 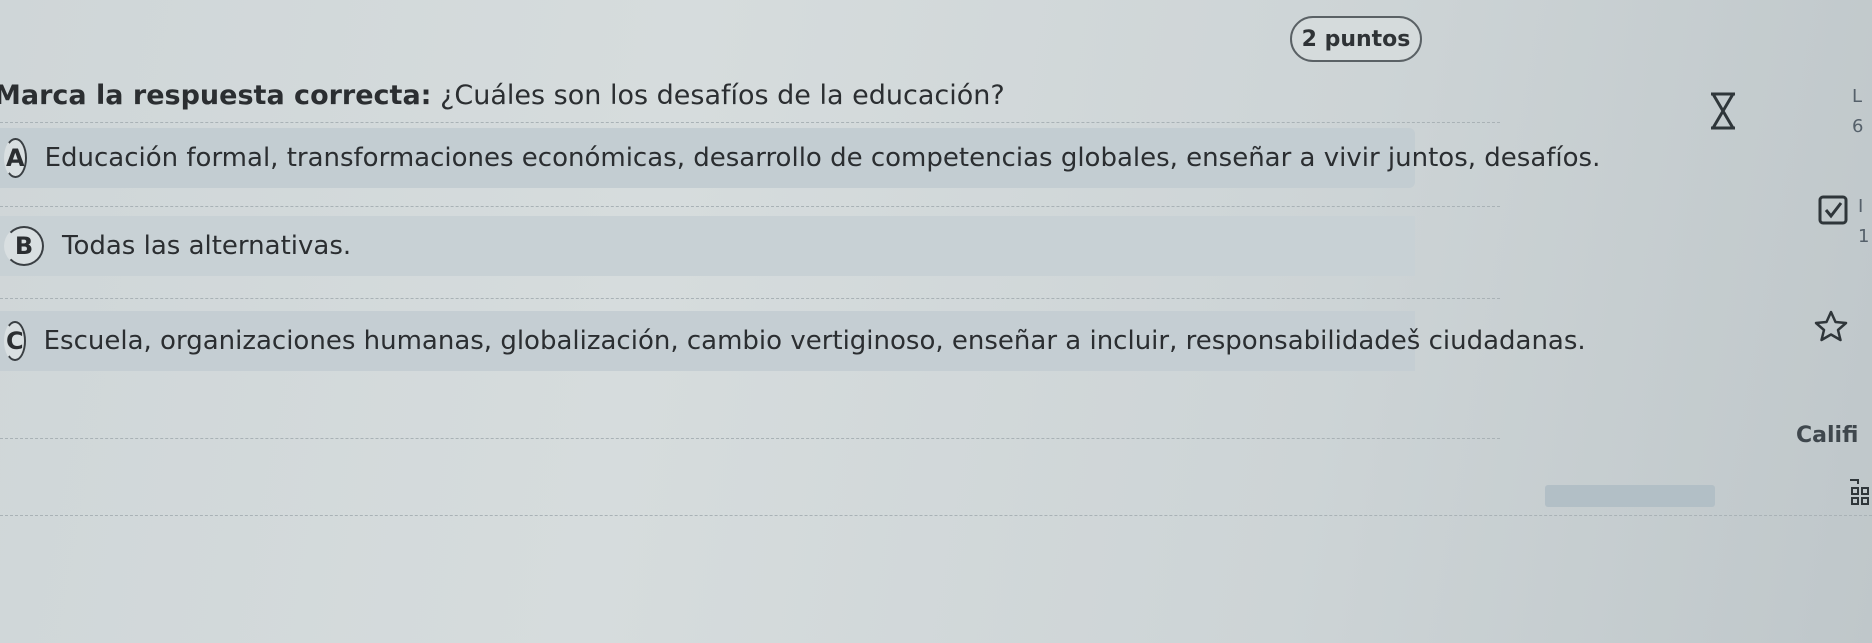 What do you see at coordinates (1723, 111) in the screenshot?
I see `hourglass-icon` at bounding box center [1723, 111].